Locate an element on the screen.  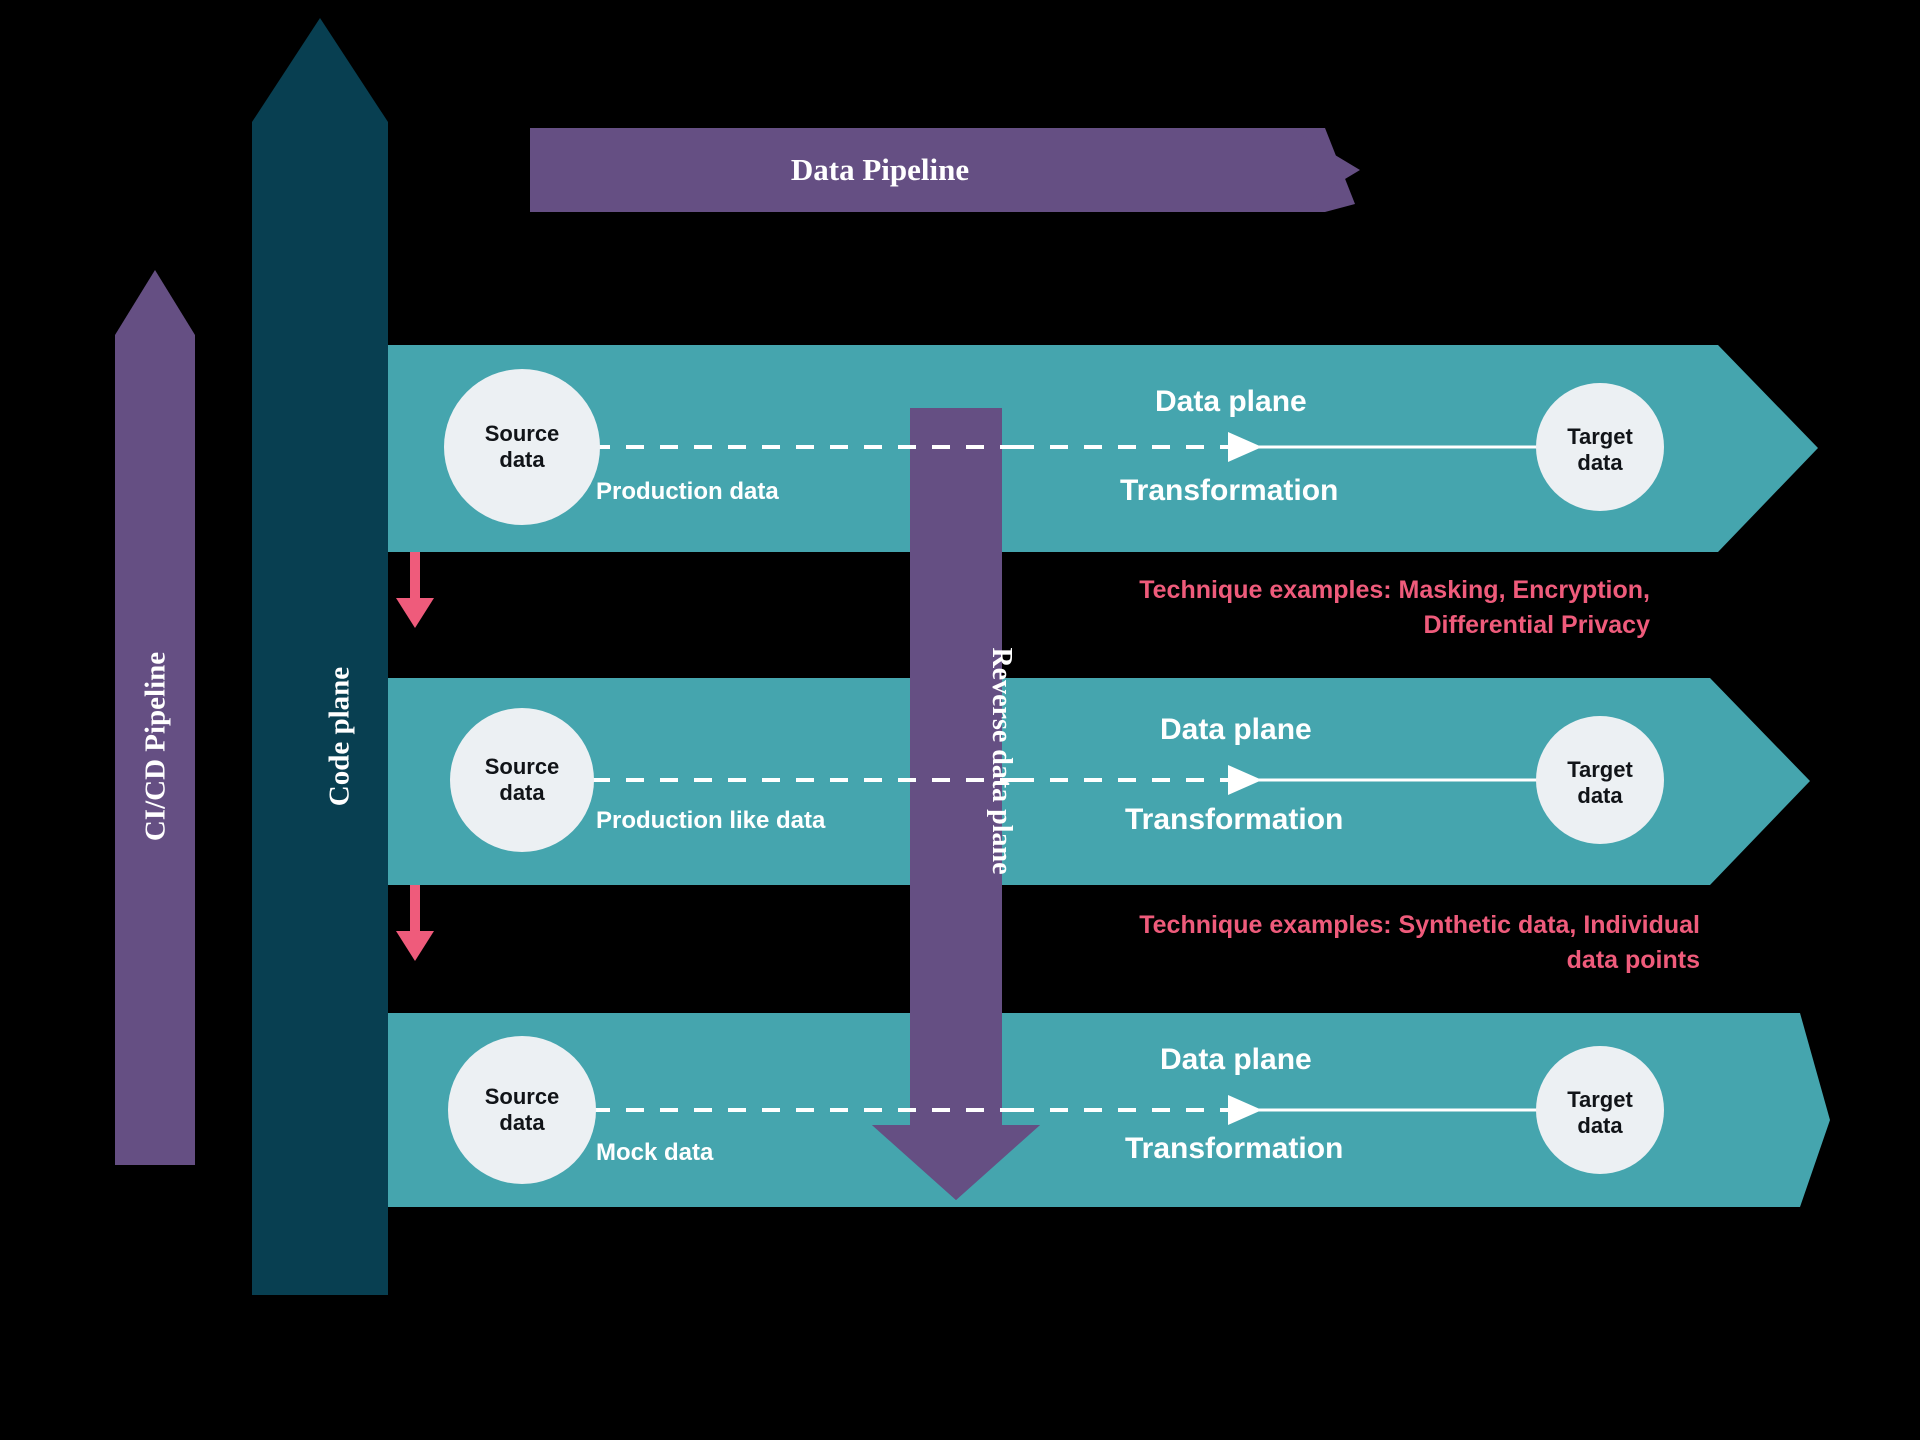
code-plane-label: Code plane is located at coordinates (339, 736).